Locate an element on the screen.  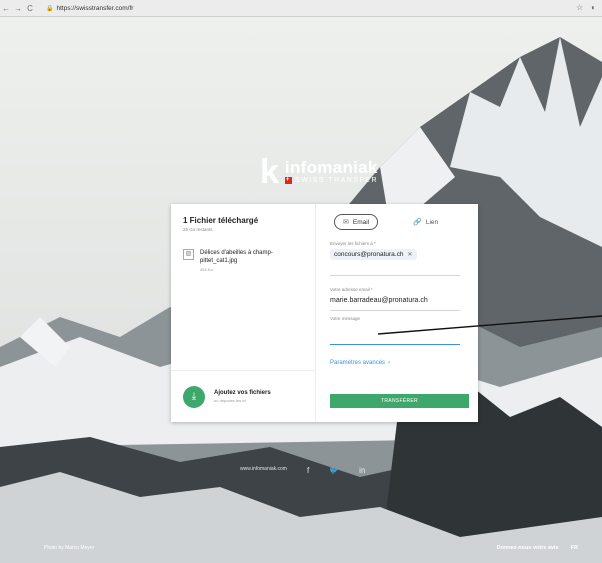
tab-email-label: Email is located at coordinates (361, 222).